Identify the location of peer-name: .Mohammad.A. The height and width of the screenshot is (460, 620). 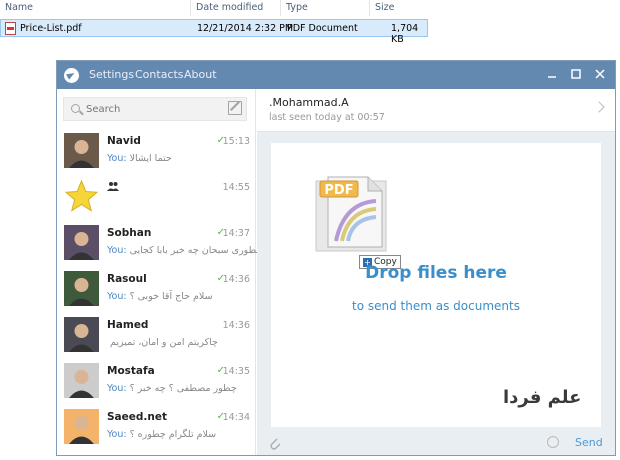
(309, 102).